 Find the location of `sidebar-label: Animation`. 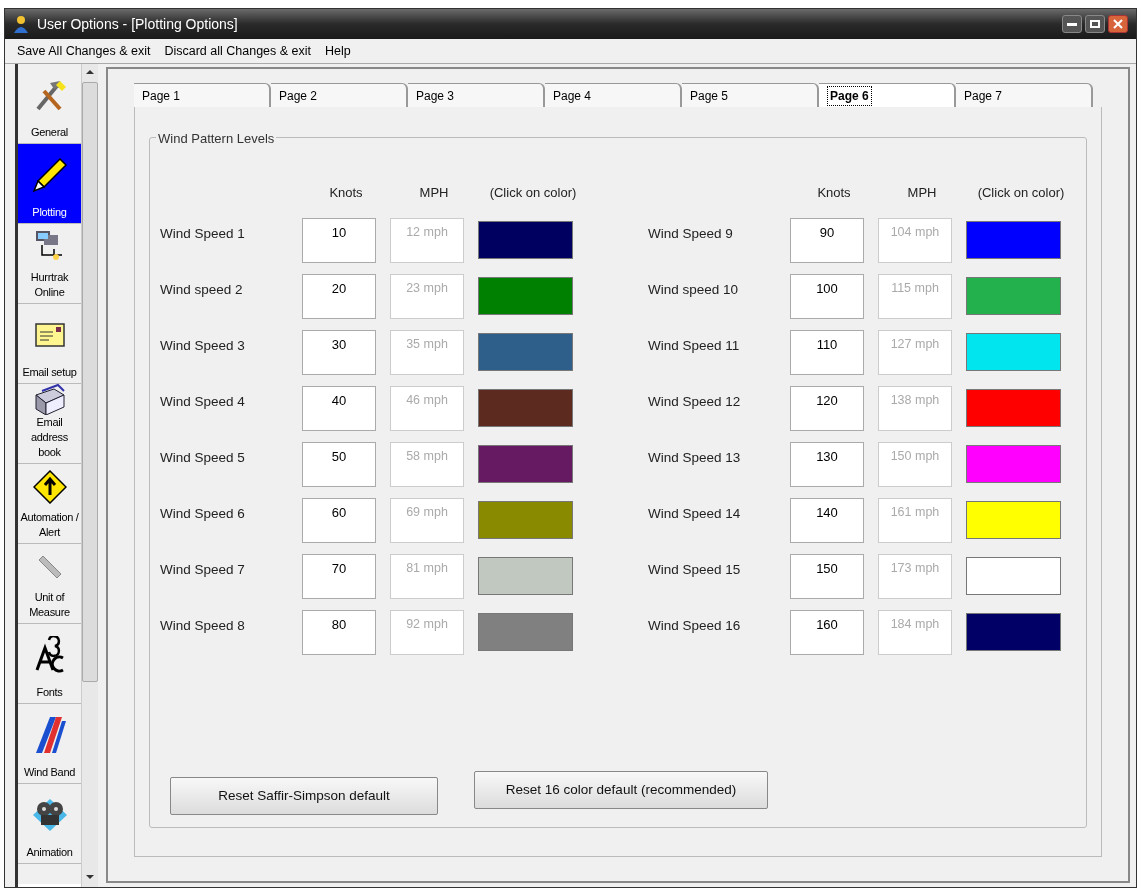

sidebar-label: Animation is located at coordinates (49, 852).